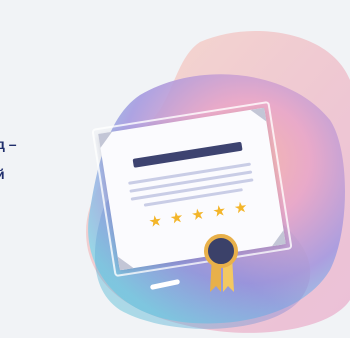 This screenshot has width=350, height=338. Describe the element at coordinates (187, 154) in the screenshot. I see `certificate-title-bar` at that location.